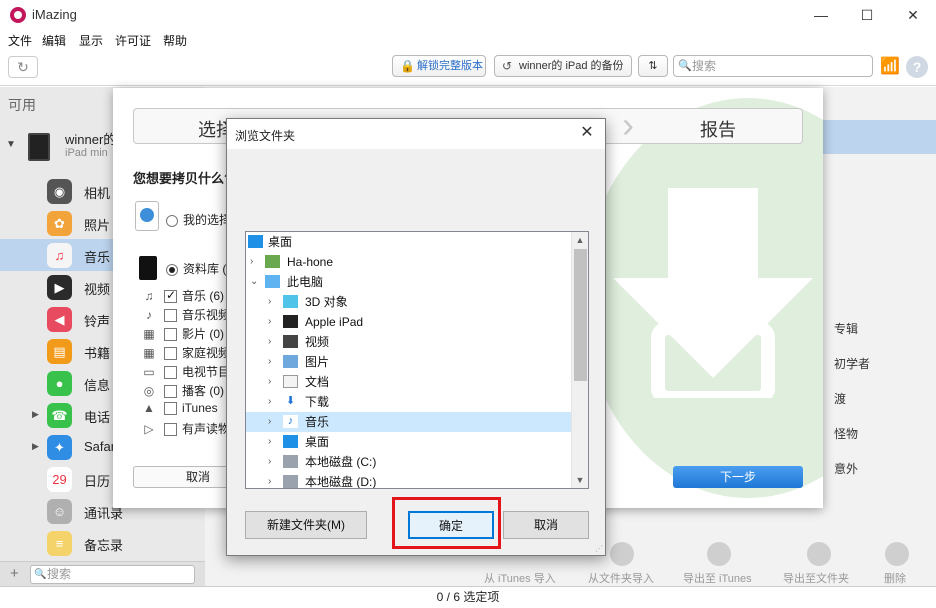  What do you see at coordinates (305, 282) in the screenshot?
I see `folder-tree-label: 此电脑` at bounding box center [305, 282].